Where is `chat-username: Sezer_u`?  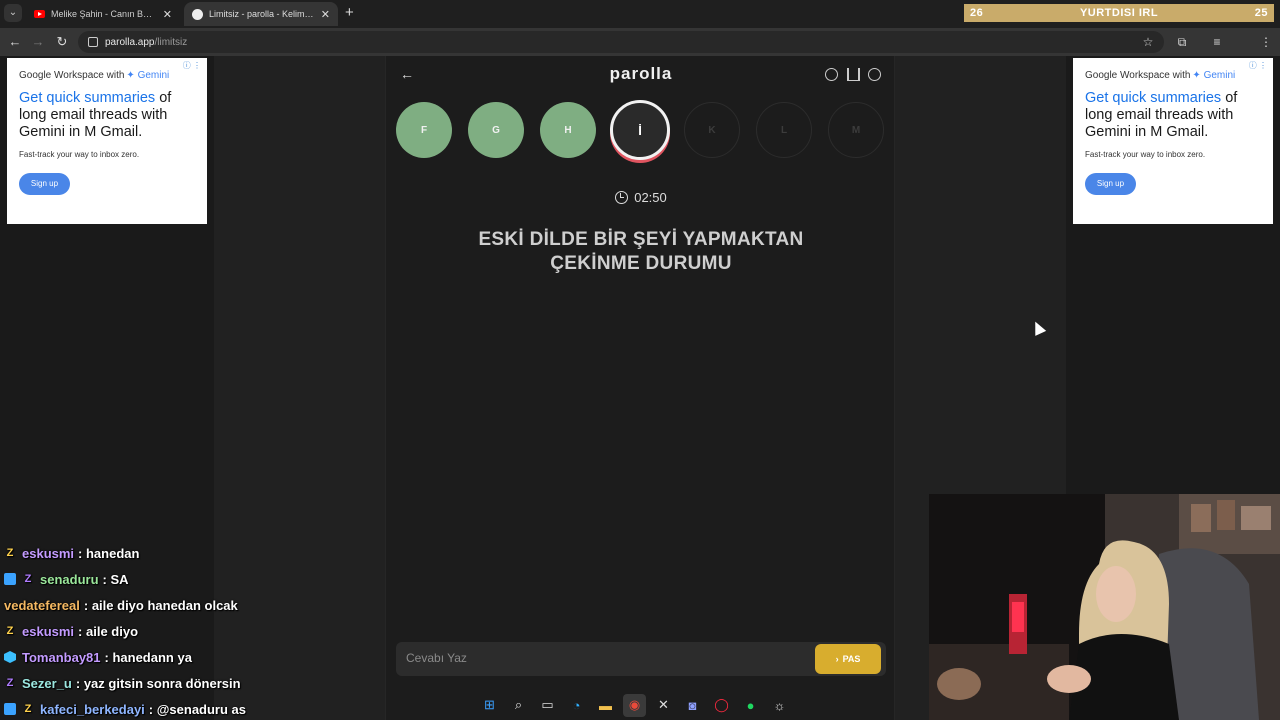 chat-username: Sezer_u is located at coordinates (47, 683).